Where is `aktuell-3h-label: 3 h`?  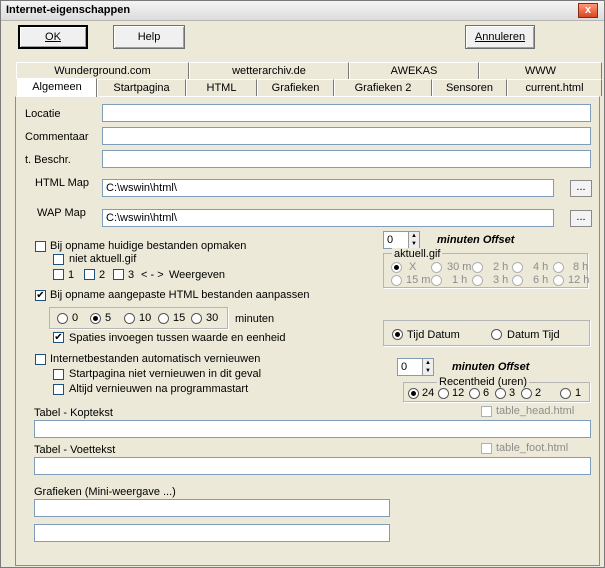 aktuell-3h-label: 3 h is located at coordinates (501, 280).